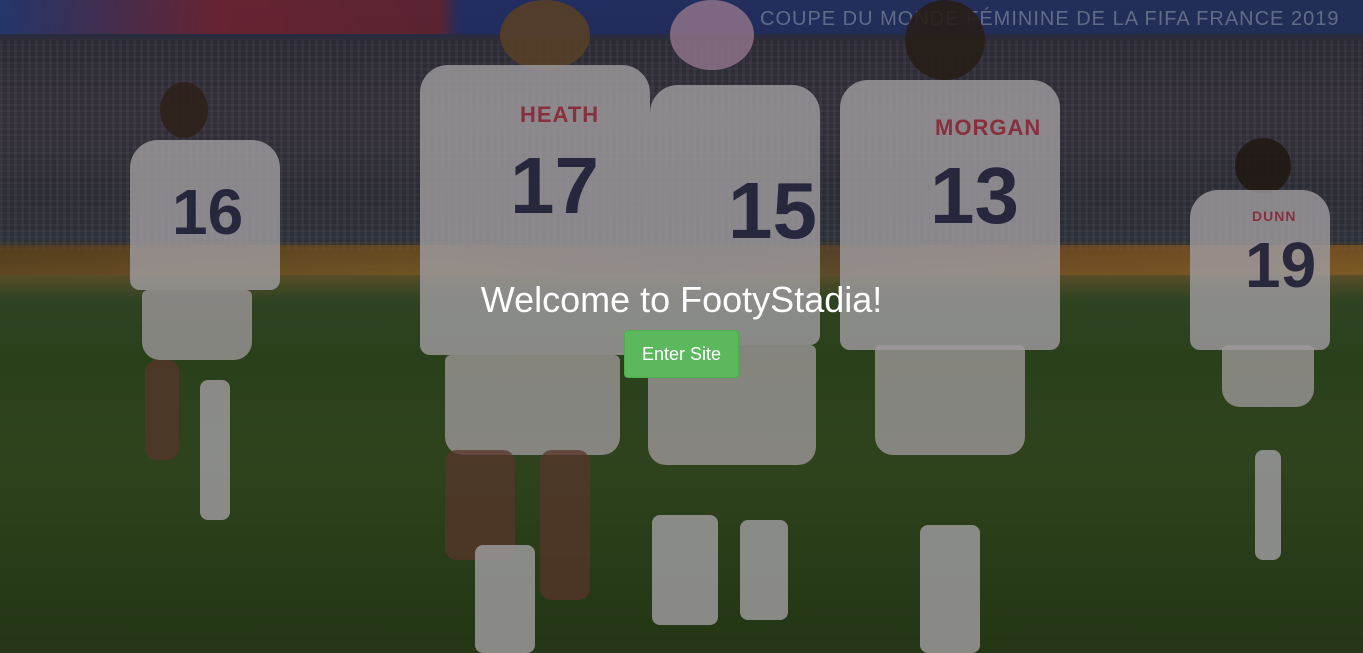 This screenshot has width=1363, height=653. What do you see at coordinates (681, 299) in the screenshot?
I see `page-title: Welcome to FootyStadia!` at bounding box center [681, 299].